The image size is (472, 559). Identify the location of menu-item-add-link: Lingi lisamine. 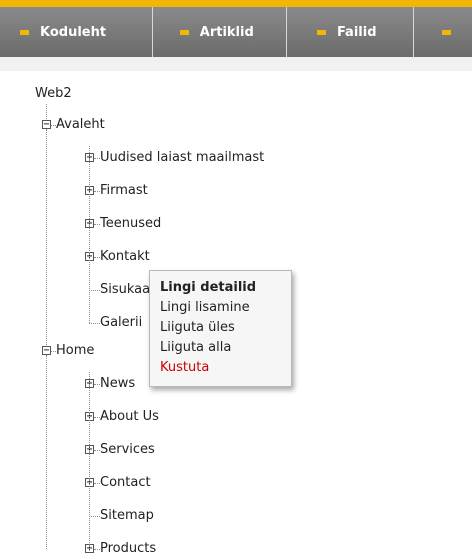
(225, 308).